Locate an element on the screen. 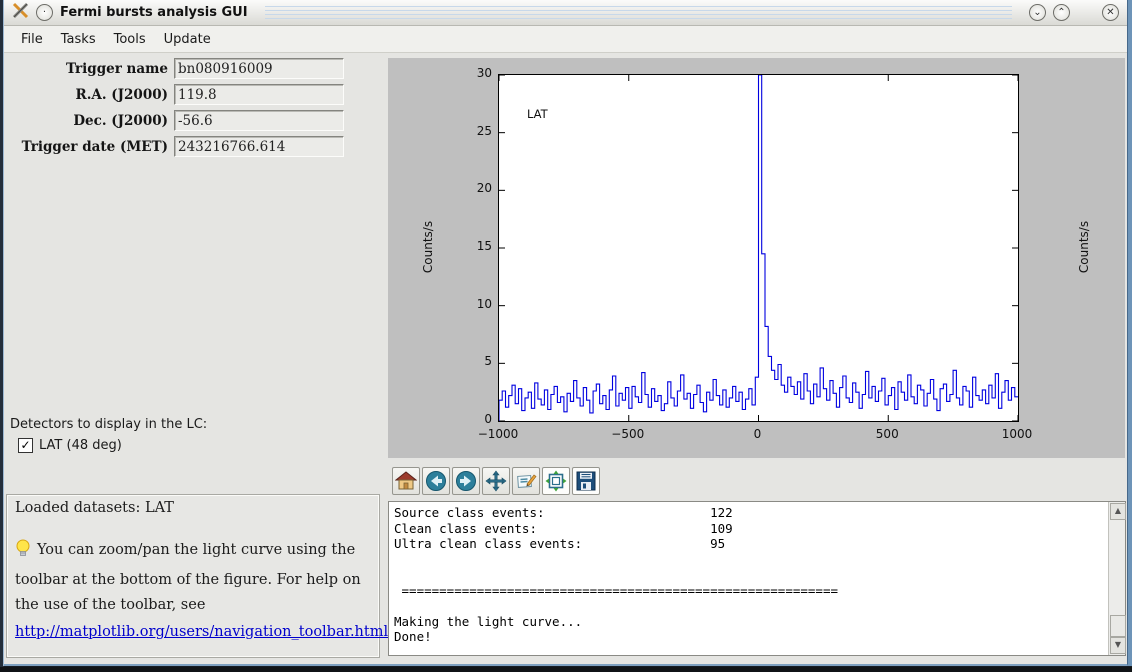  tick-label: −1000 is located at coordinates (498, 434).